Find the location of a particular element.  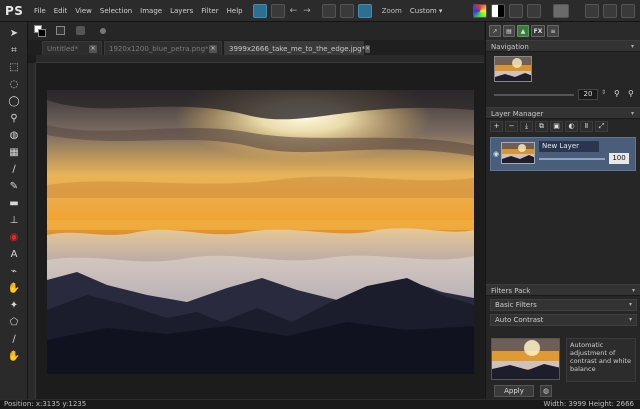

brush-tool-icon: ∕ is located at coordinates (14, 170).